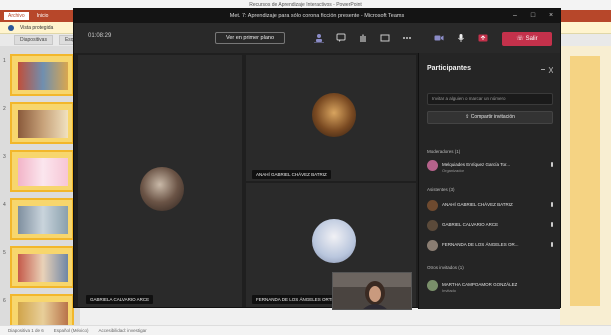  What do you see at coordinates (490, 99) in the screenshot?
I see `invite-search-input: Invitar a alguien o marcar un número` at bounding box center [490, 99].